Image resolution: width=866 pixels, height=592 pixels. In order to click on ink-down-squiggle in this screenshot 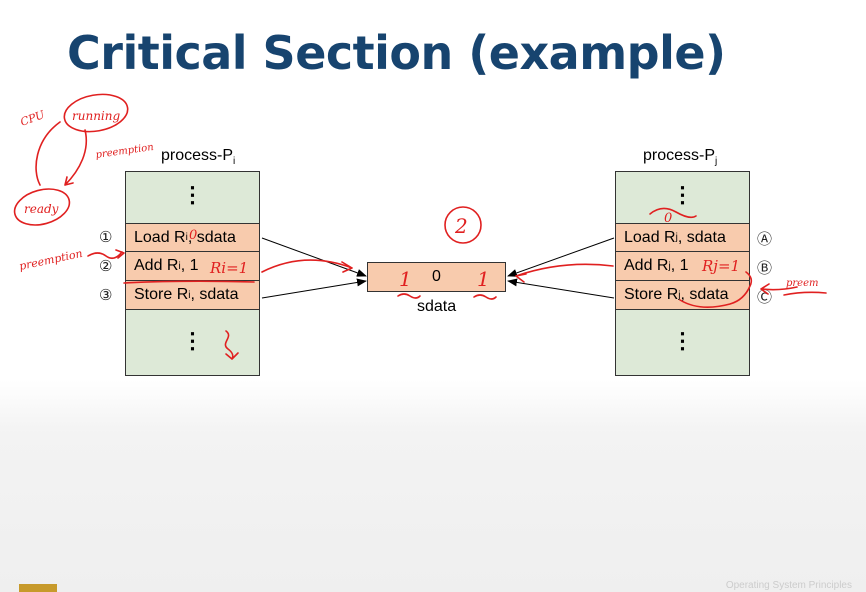, I will do `click(231, 345)`.